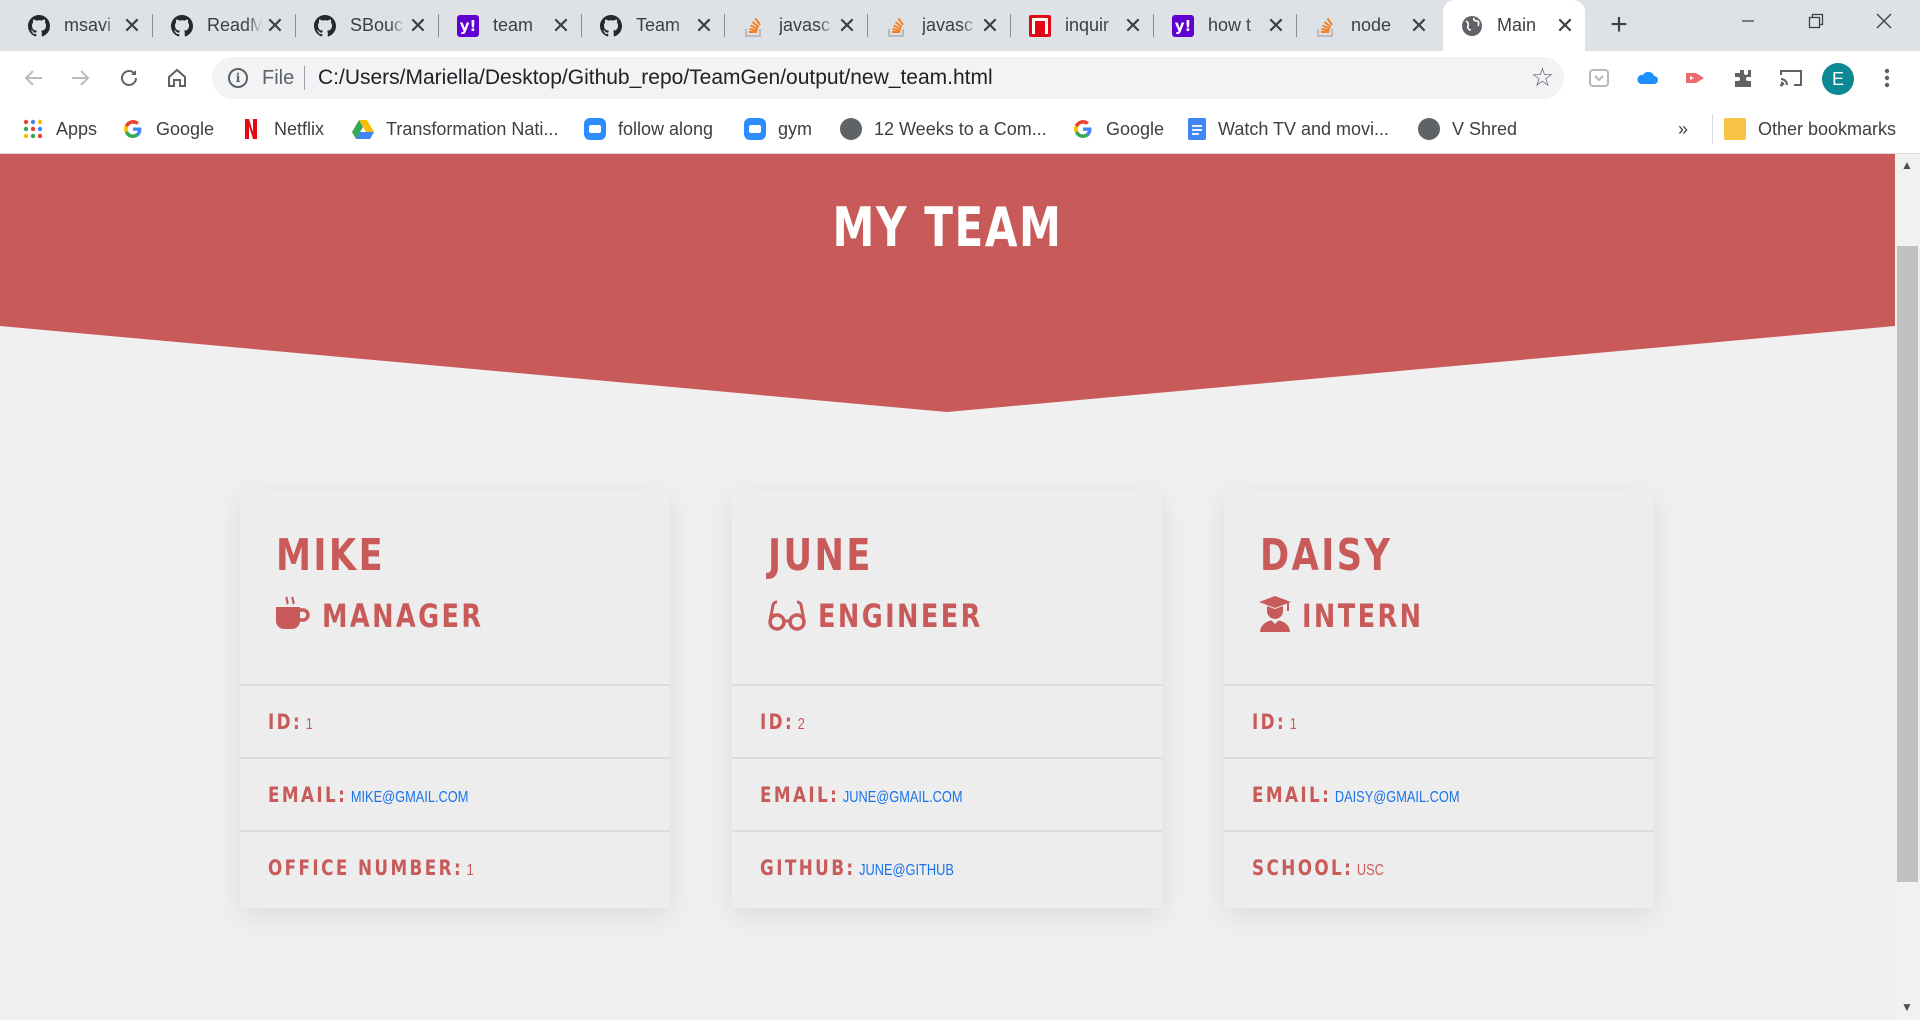 The width and height of the screenshot is (1920, 1020). I want to click on browser-tab: inquir ✕, so click(1082, 25).